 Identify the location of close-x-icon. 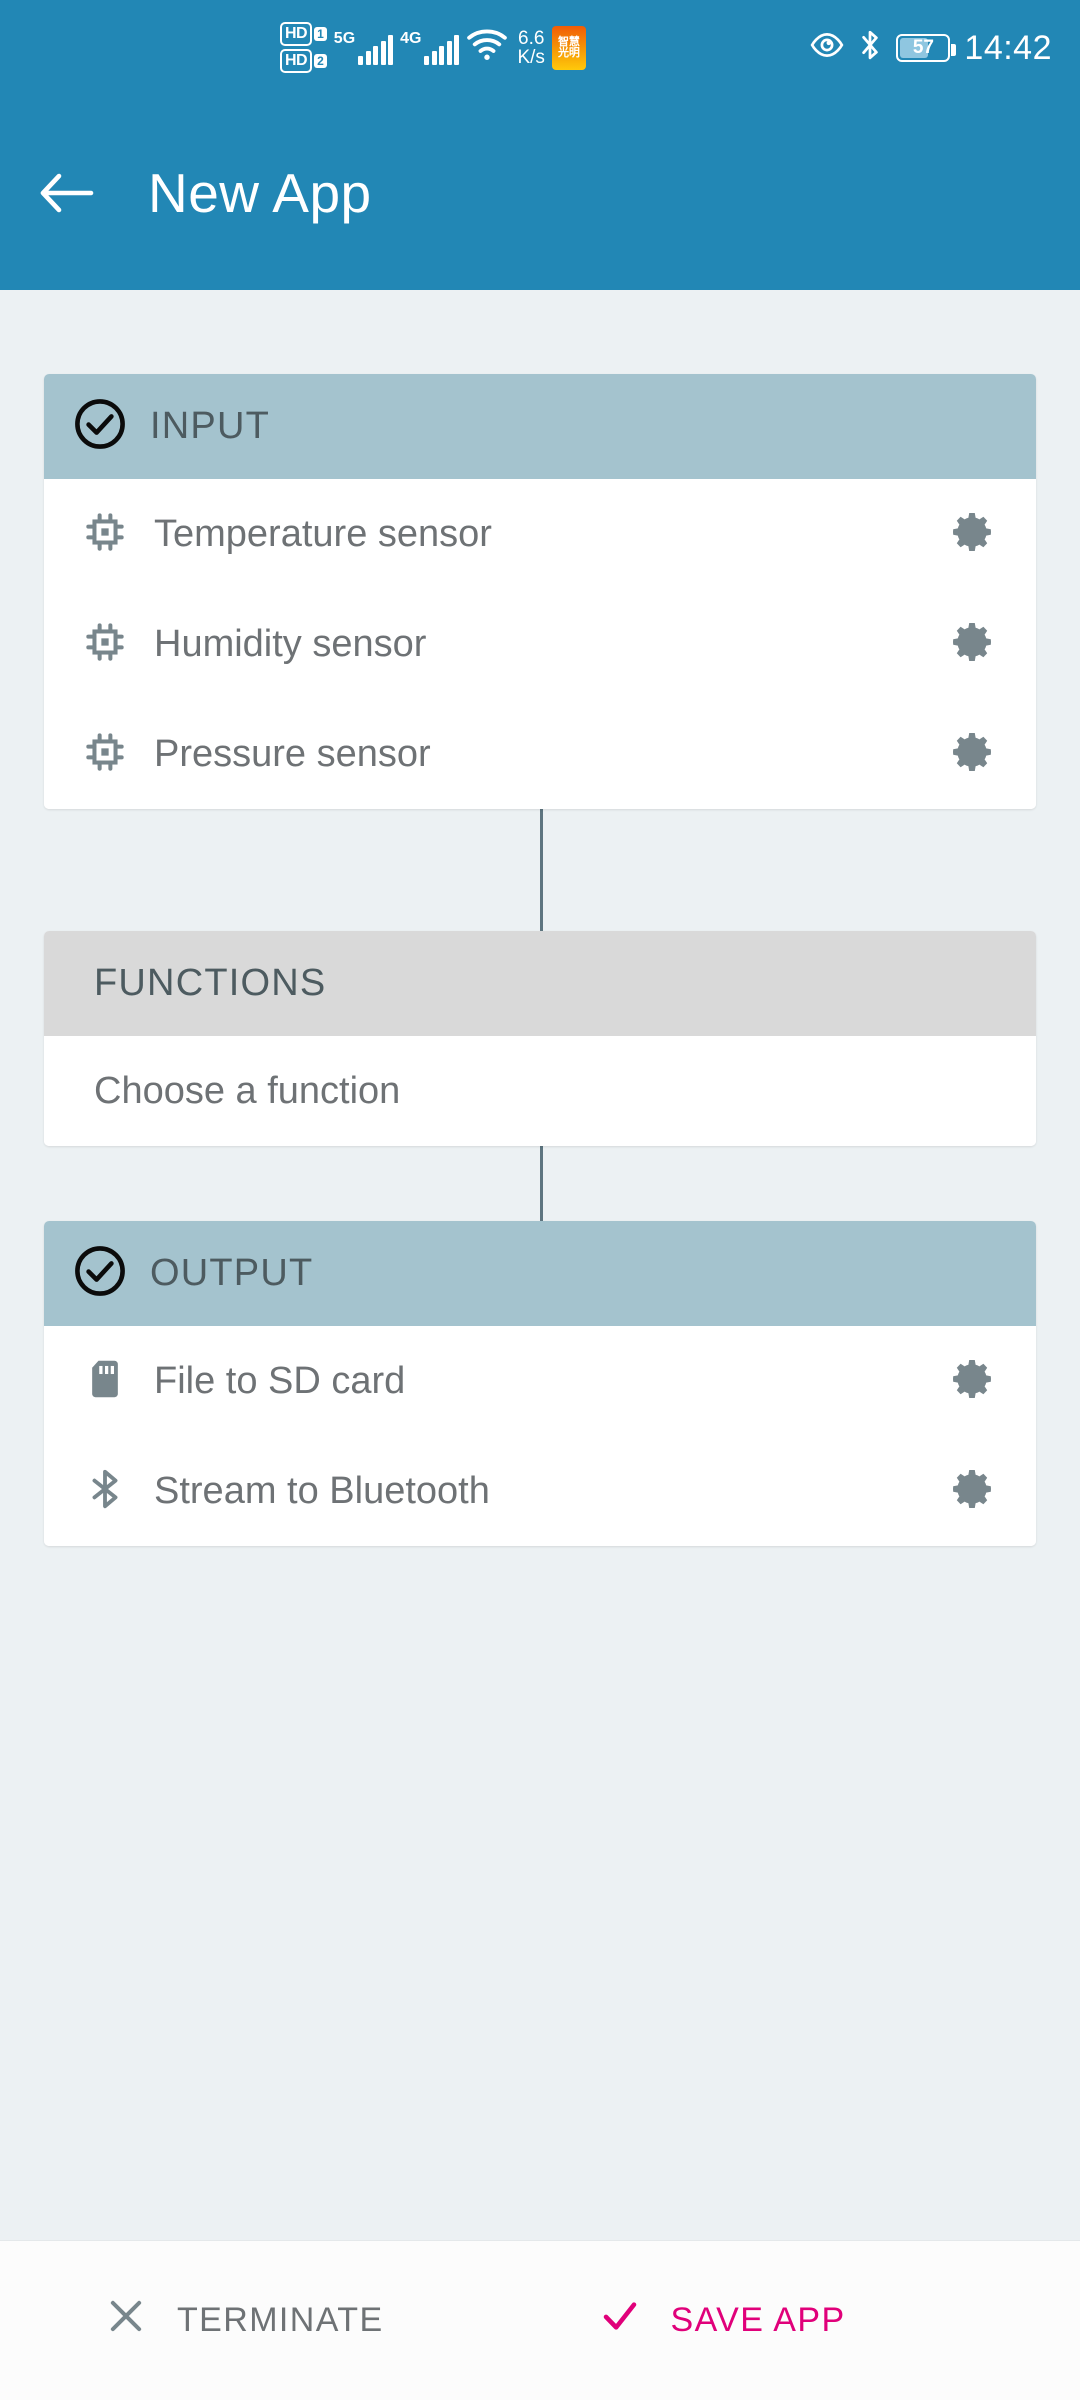
(126, 2320).